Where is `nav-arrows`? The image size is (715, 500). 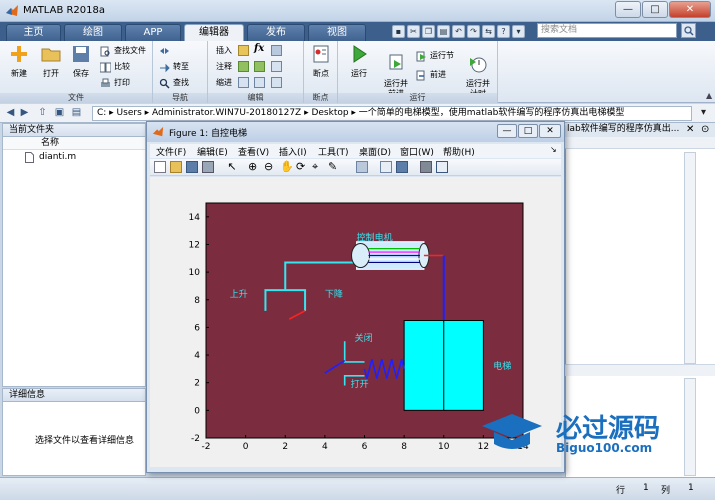 nav-arrows is located at coordinates (166, 51).